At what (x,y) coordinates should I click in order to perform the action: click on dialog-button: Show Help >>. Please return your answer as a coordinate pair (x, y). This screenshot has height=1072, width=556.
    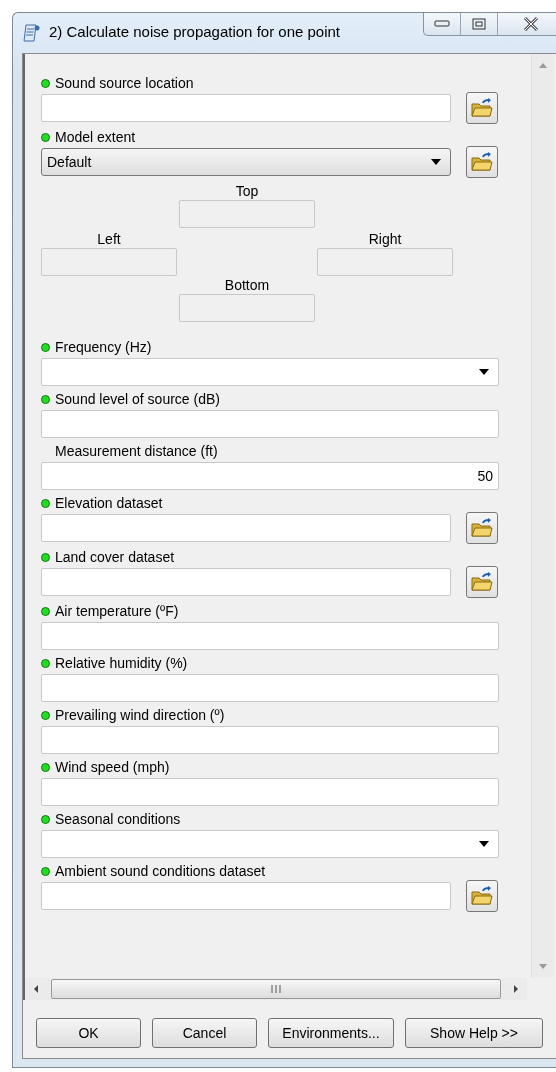
    Looking at the image, I should click on (474, 1033).